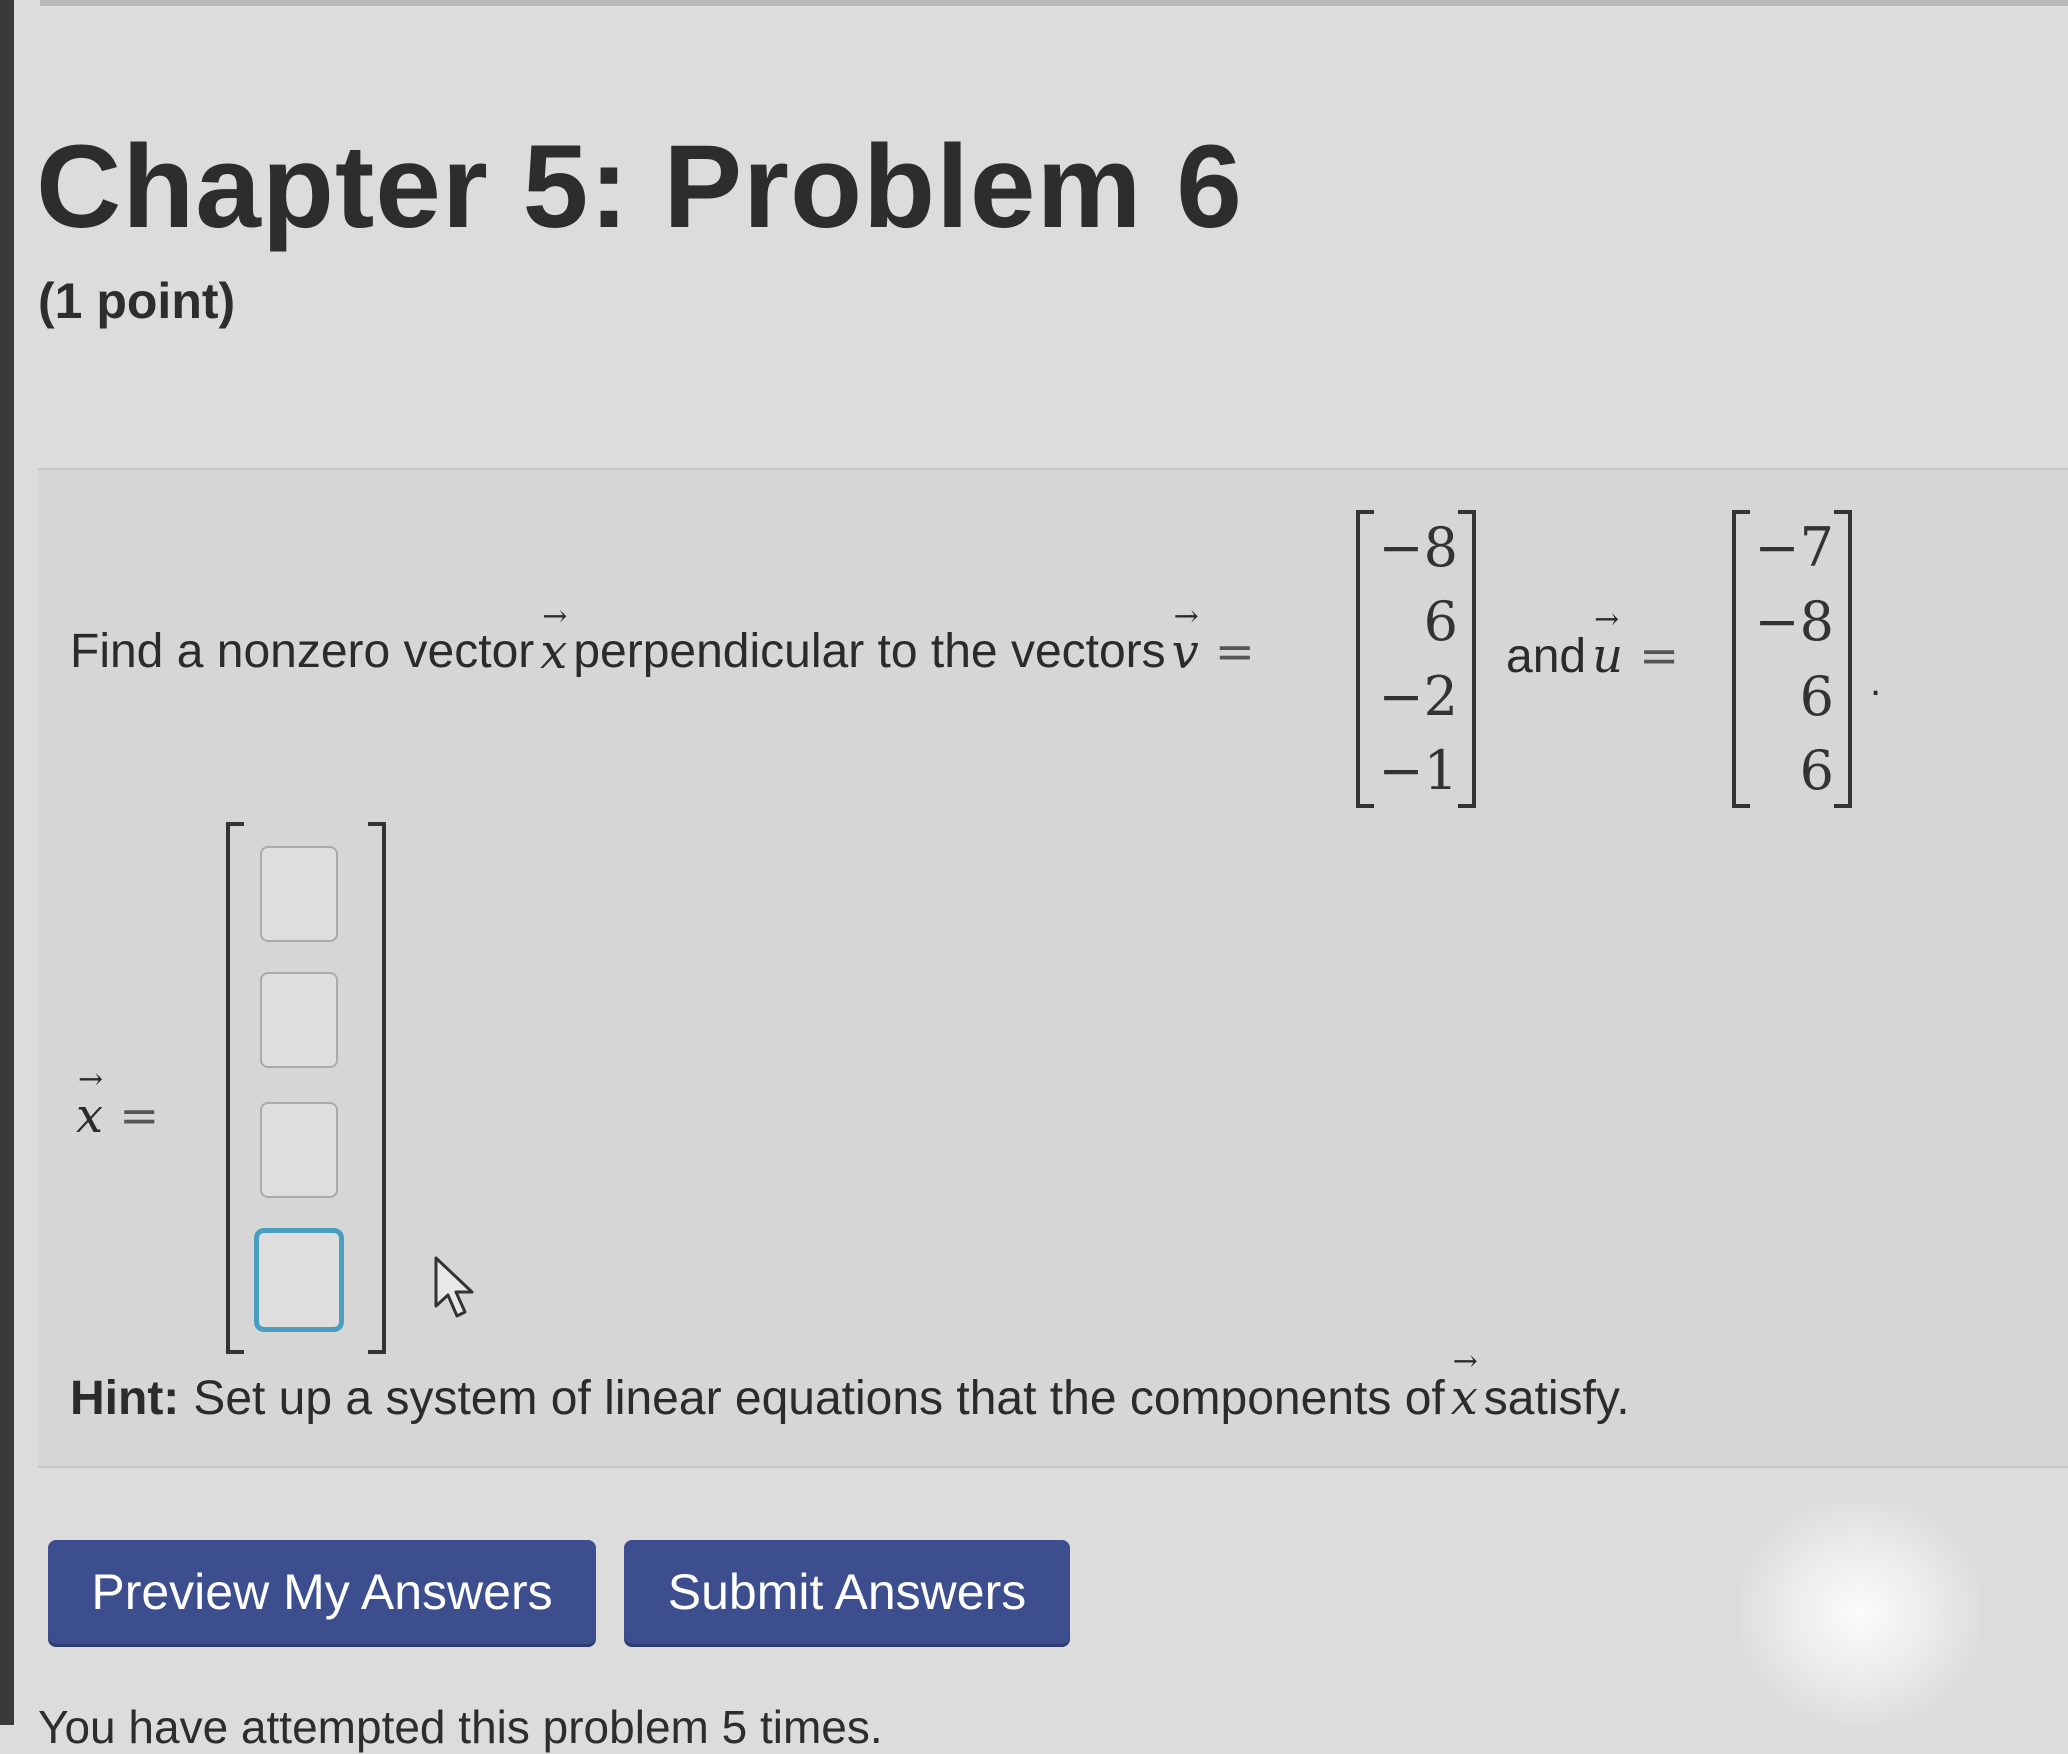  I want to click on vector-v-entry: −2, so click(1418, 696).